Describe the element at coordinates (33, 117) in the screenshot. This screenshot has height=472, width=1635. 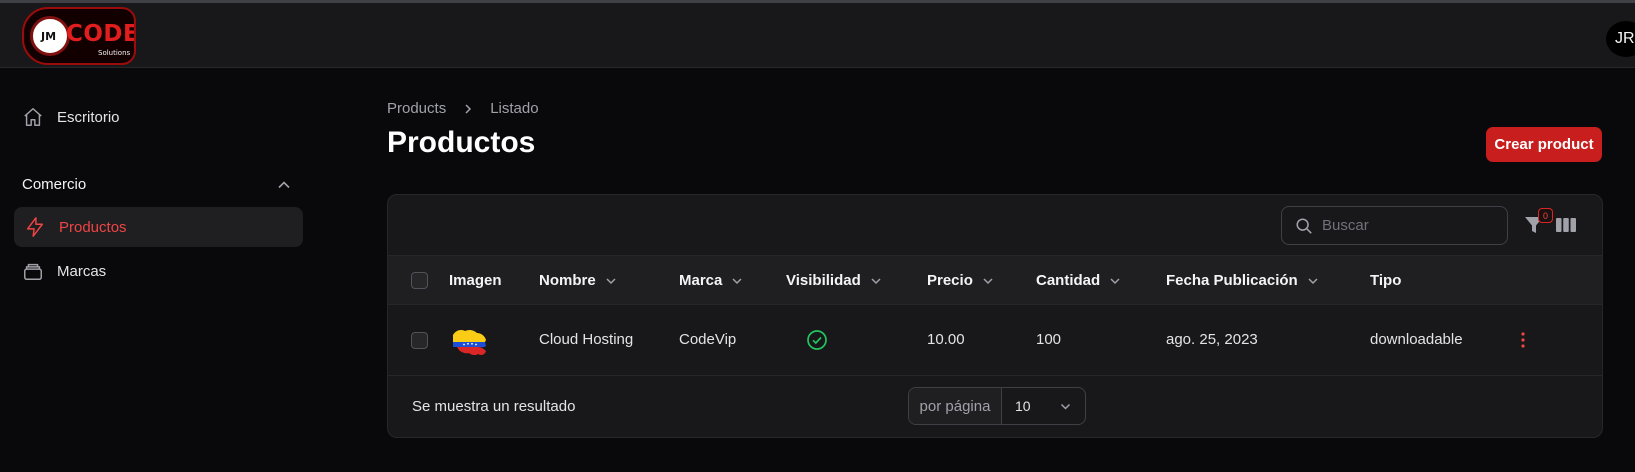
I see `home-icon` at that location.